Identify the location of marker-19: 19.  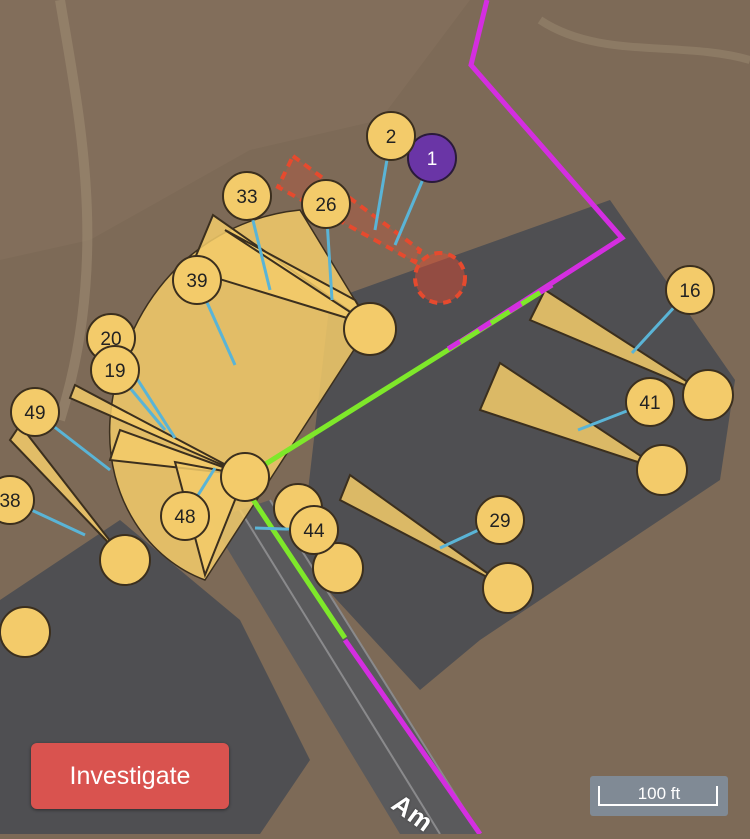
(115, 370).